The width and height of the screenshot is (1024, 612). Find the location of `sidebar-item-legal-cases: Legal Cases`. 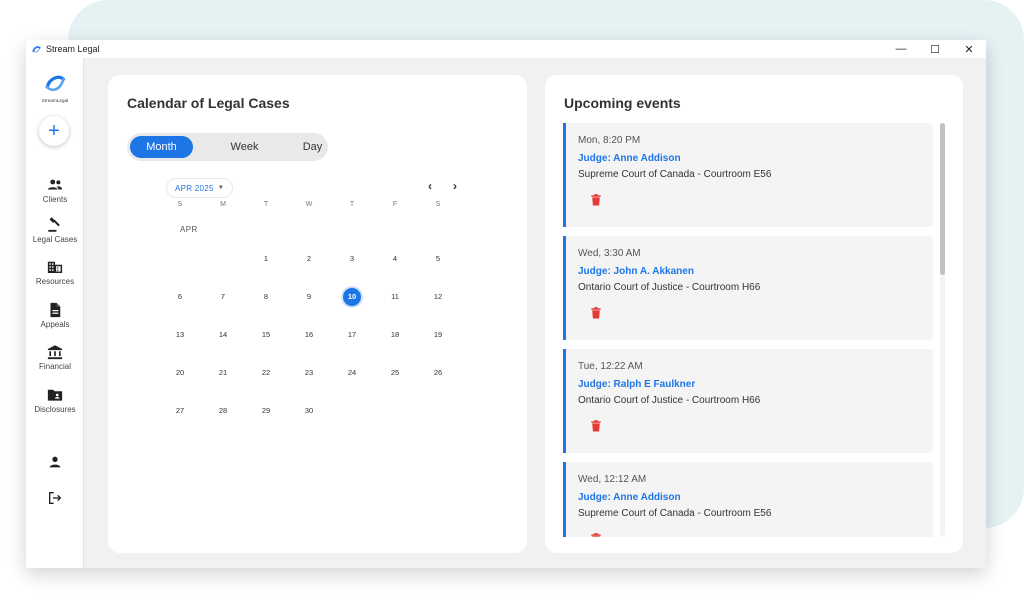

sidebar-item-legal-cases: Legal Cases is located at coordinates (55, 230).